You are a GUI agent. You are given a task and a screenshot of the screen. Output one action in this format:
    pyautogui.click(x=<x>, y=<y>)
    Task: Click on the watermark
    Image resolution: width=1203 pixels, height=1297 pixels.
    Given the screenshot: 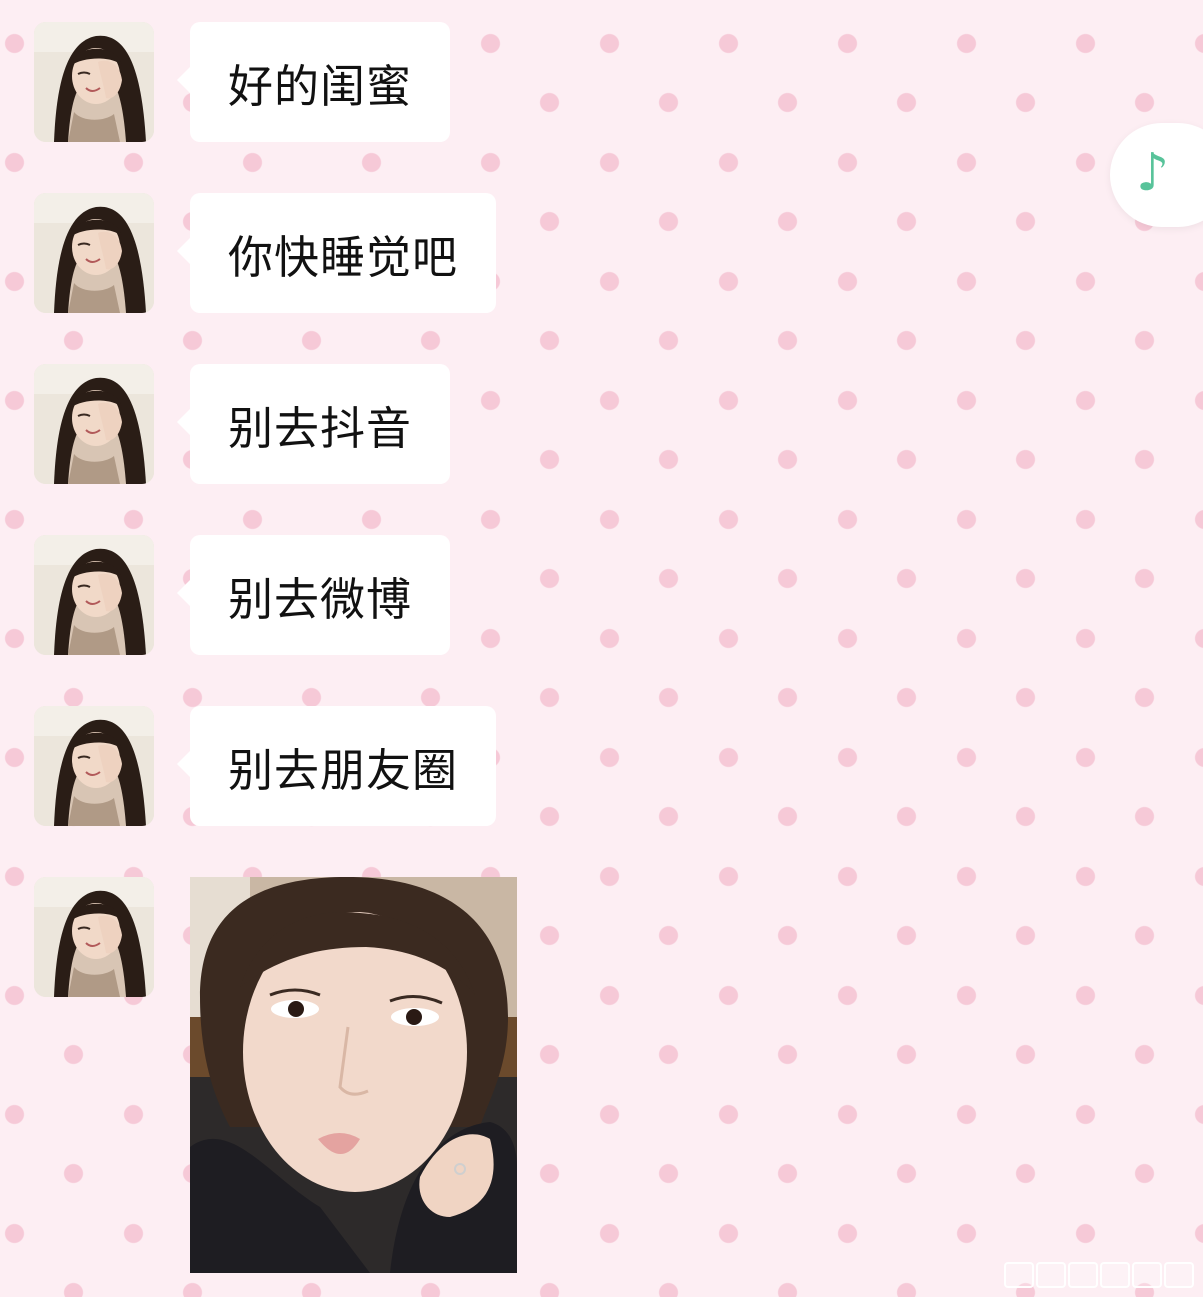 What is the action you would take?
    pyautogui.click(x=1099, y=1274)
    